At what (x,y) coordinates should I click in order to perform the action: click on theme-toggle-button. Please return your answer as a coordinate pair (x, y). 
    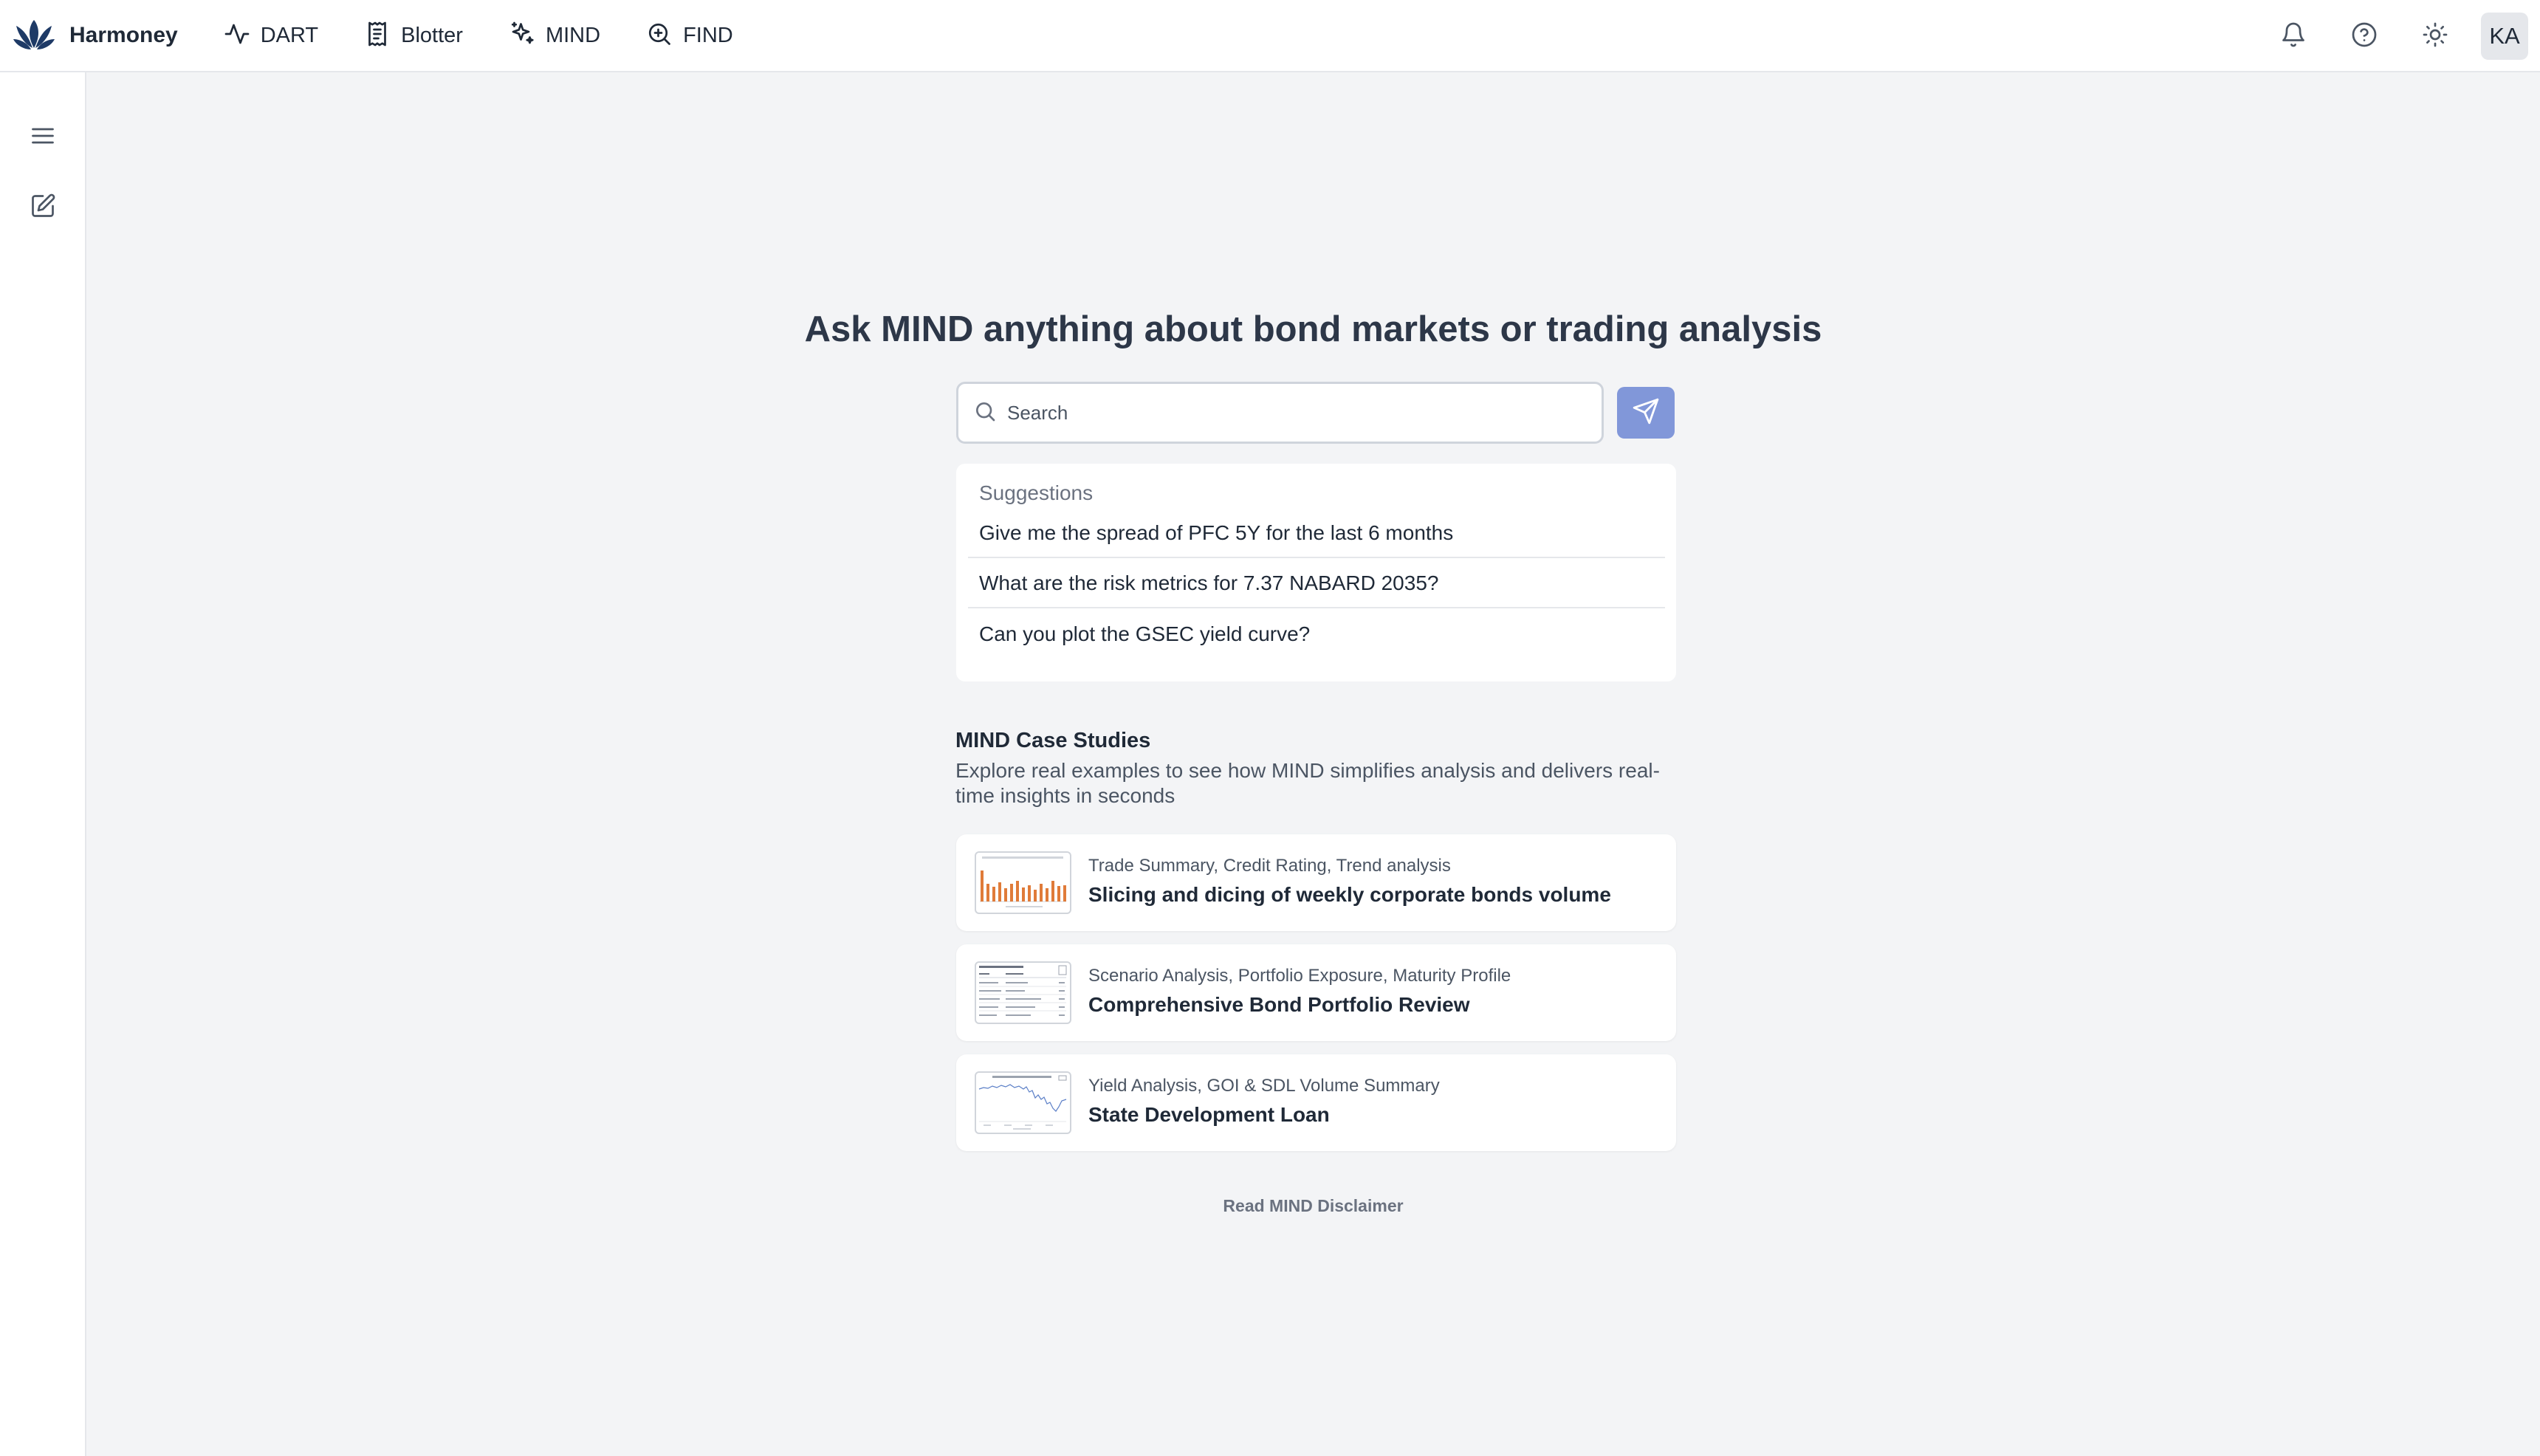
    Looking at the image, I should click on (2435, 36).